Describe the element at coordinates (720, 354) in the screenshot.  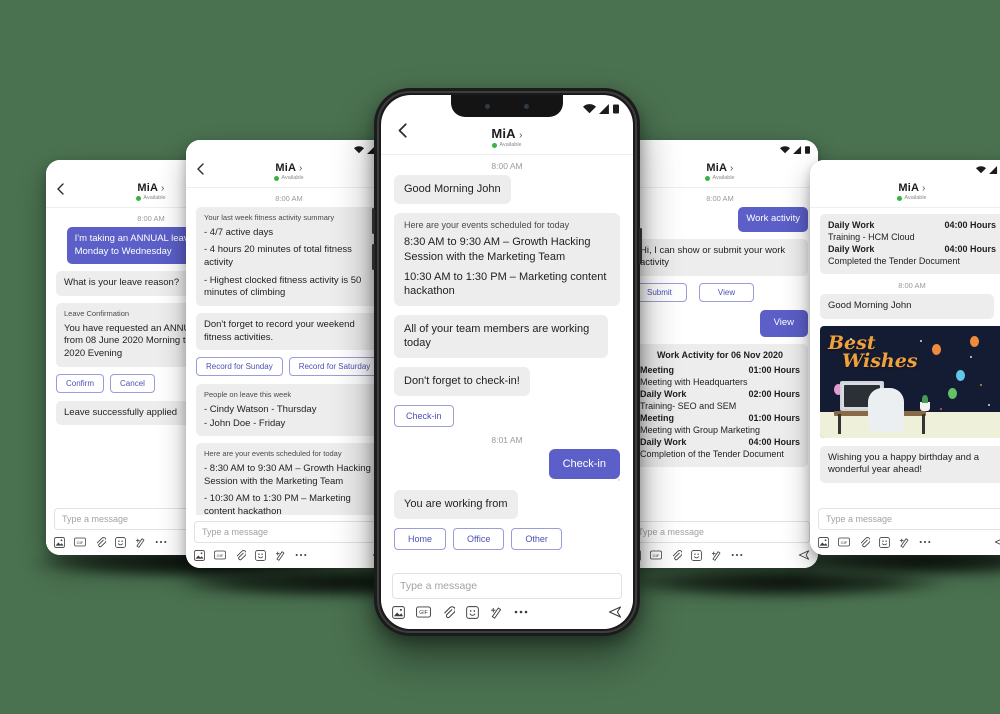
I see `report-title: Work Activity for 06 Nov 2020` at that location.